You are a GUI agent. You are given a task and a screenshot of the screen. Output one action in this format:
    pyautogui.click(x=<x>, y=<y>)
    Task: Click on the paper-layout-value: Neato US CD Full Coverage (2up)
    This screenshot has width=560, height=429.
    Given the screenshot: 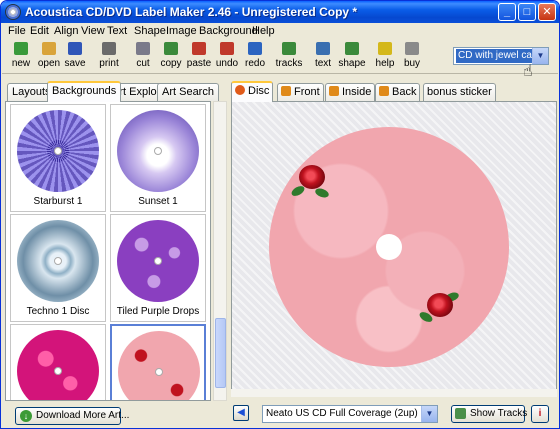 What is the action you would take?
    pyautogui.click(x=342, y=413)
    